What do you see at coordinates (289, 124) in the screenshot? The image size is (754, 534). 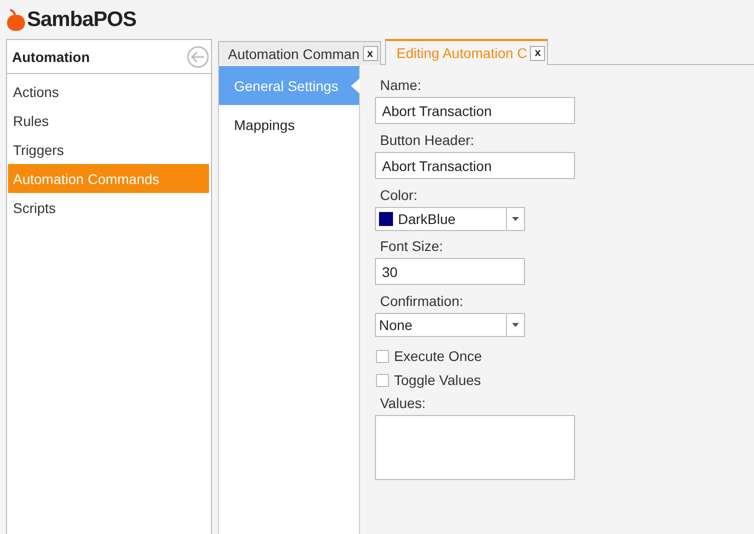 I see `section-item: Mappings` at bounding box center [289, 124].